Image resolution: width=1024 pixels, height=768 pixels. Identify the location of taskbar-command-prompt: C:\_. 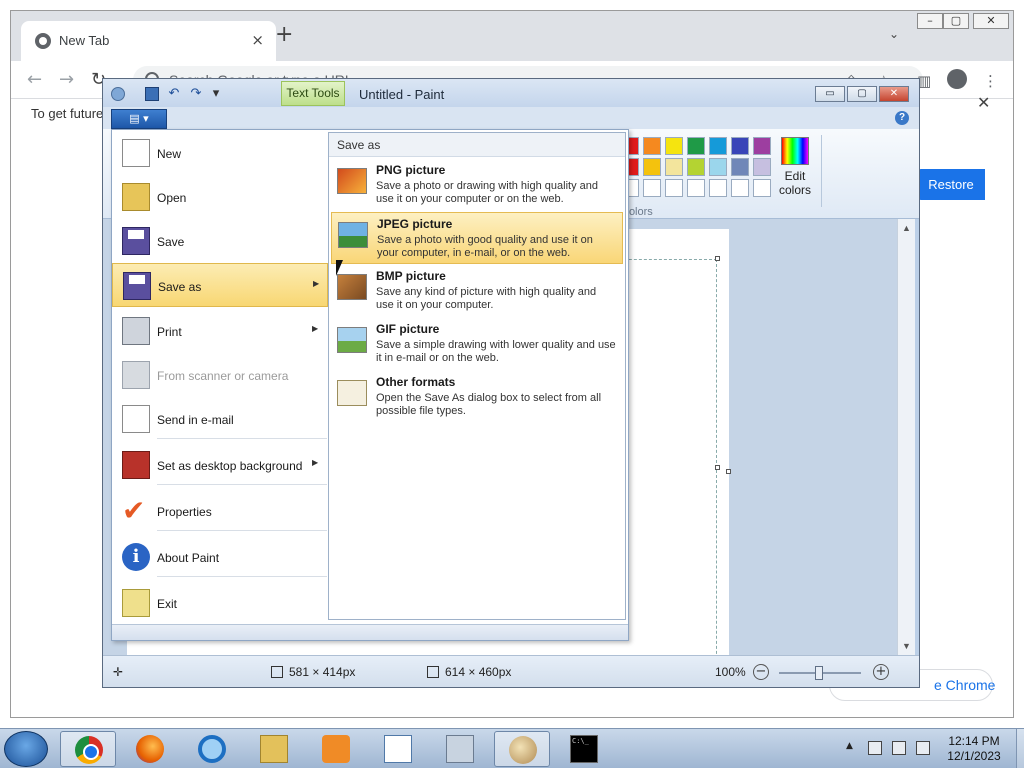
(584, 749).